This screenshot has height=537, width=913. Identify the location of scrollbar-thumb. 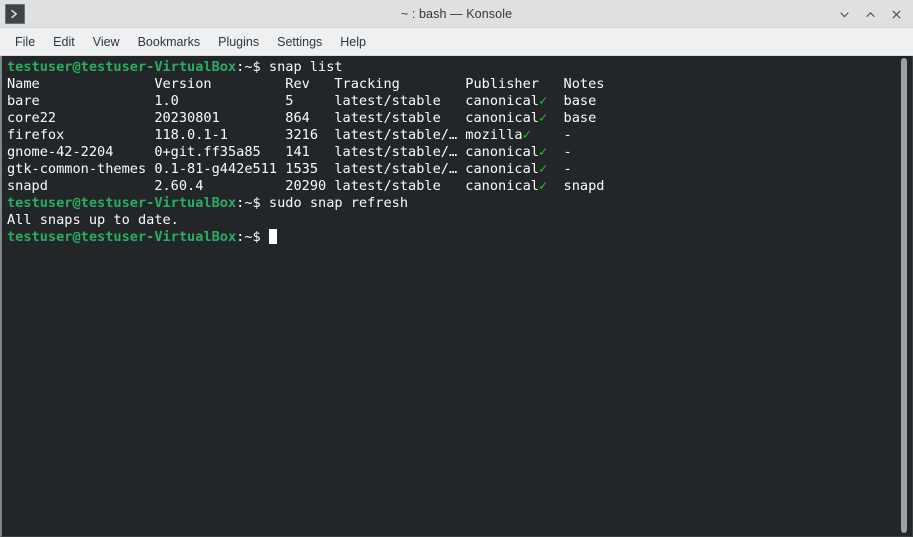
(904, 295).